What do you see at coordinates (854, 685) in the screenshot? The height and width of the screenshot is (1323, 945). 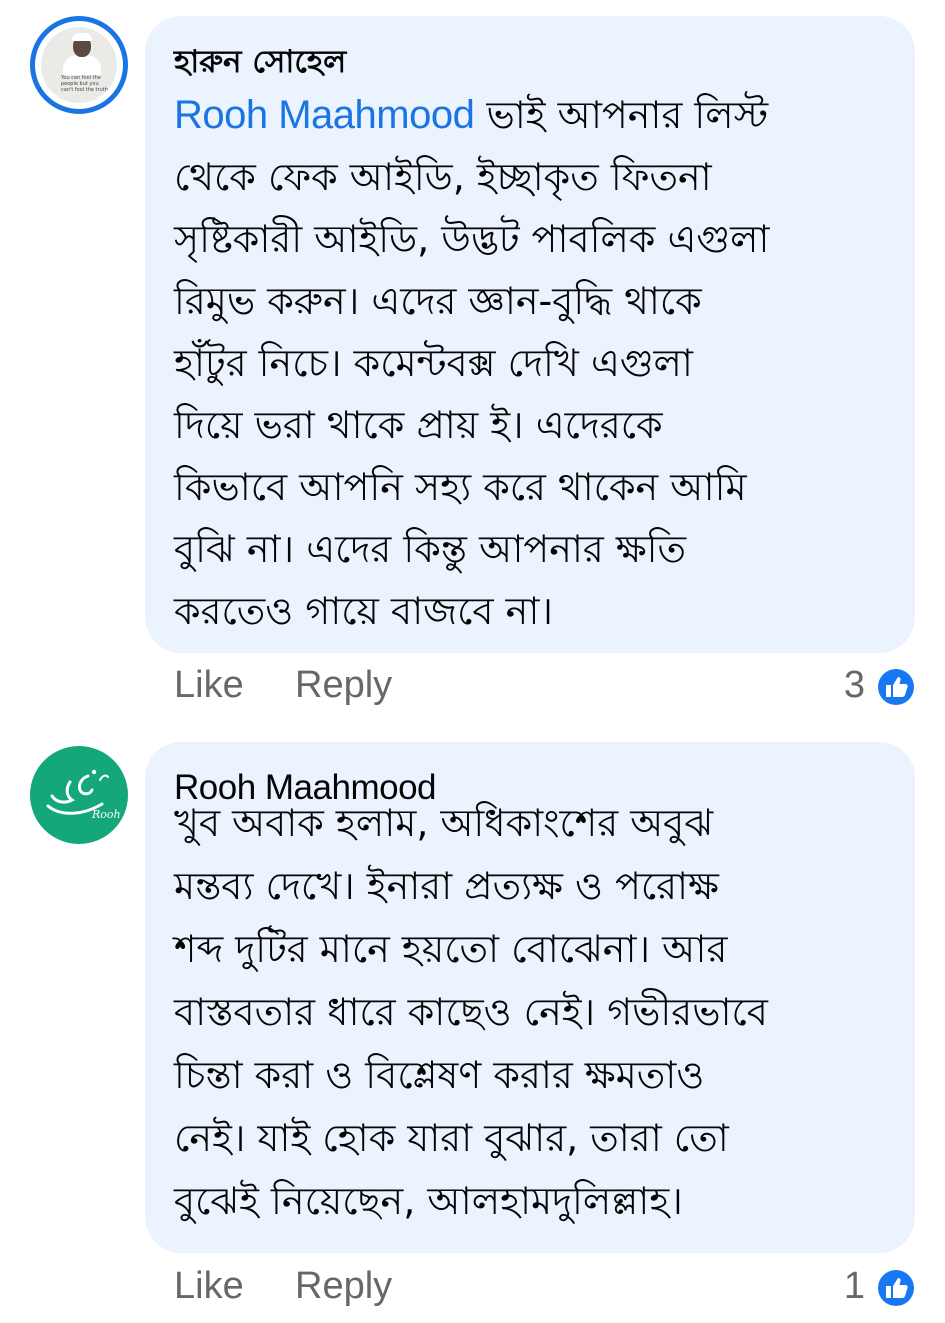 I see `reaction-count: 3` at bounding box center [854, 685].